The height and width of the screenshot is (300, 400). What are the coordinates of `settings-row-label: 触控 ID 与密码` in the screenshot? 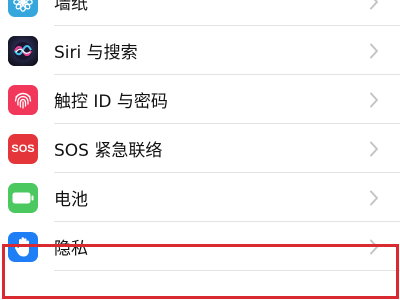 It's located at (111, 102).